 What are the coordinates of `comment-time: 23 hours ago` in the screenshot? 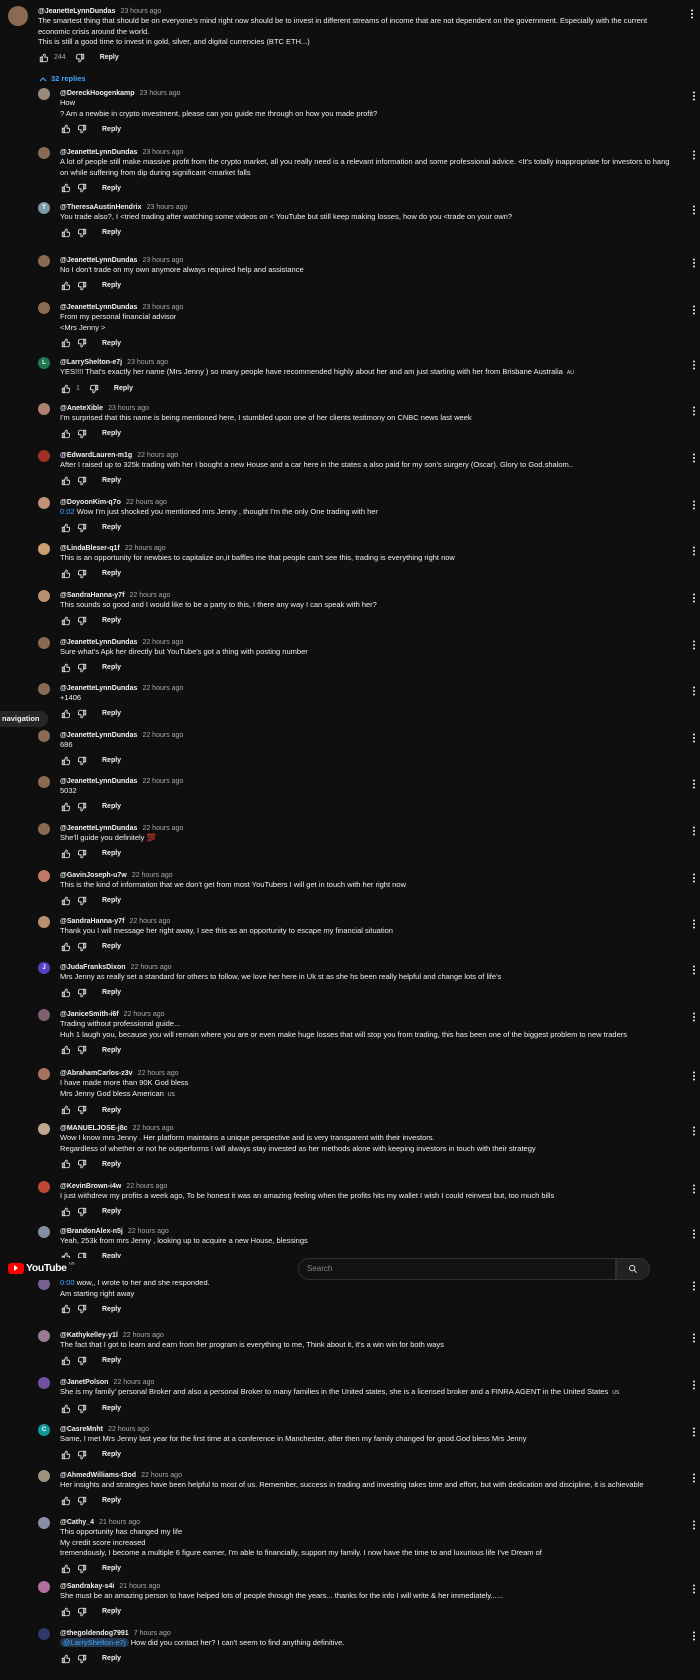 It's located at (140, 11).